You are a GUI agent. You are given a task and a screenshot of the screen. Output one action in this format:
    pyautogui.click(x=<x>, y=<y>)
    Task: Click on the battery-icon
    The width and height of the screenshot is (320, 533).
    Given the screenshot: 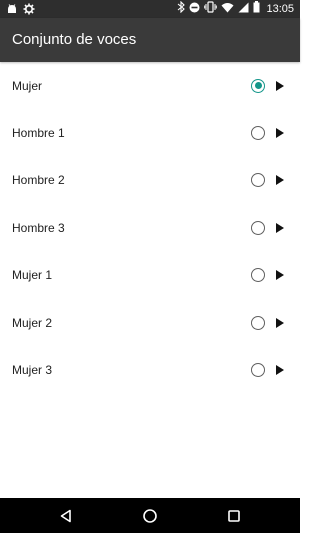 What is the action you would take?
    pyautogui.click(x=256, y=9)
    